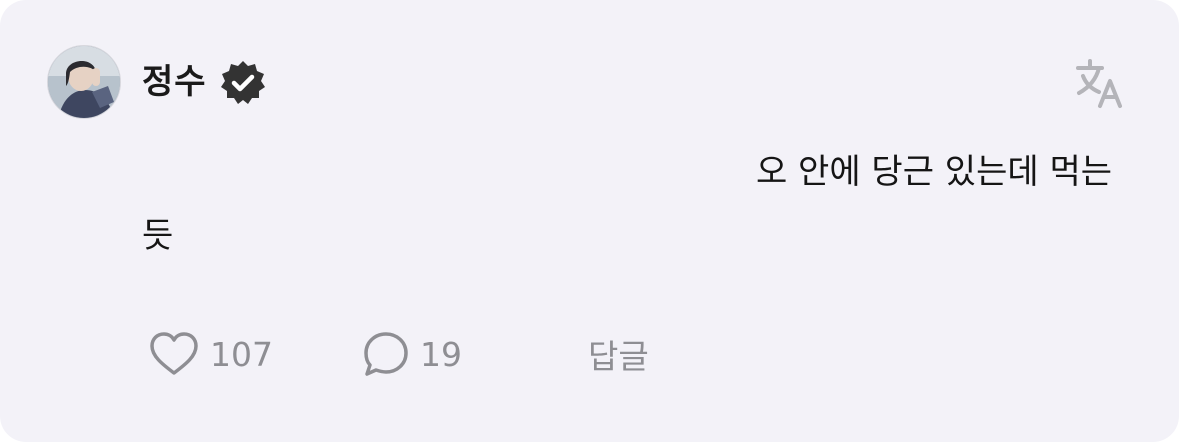  I want to click on avatar, so click(84, 82).